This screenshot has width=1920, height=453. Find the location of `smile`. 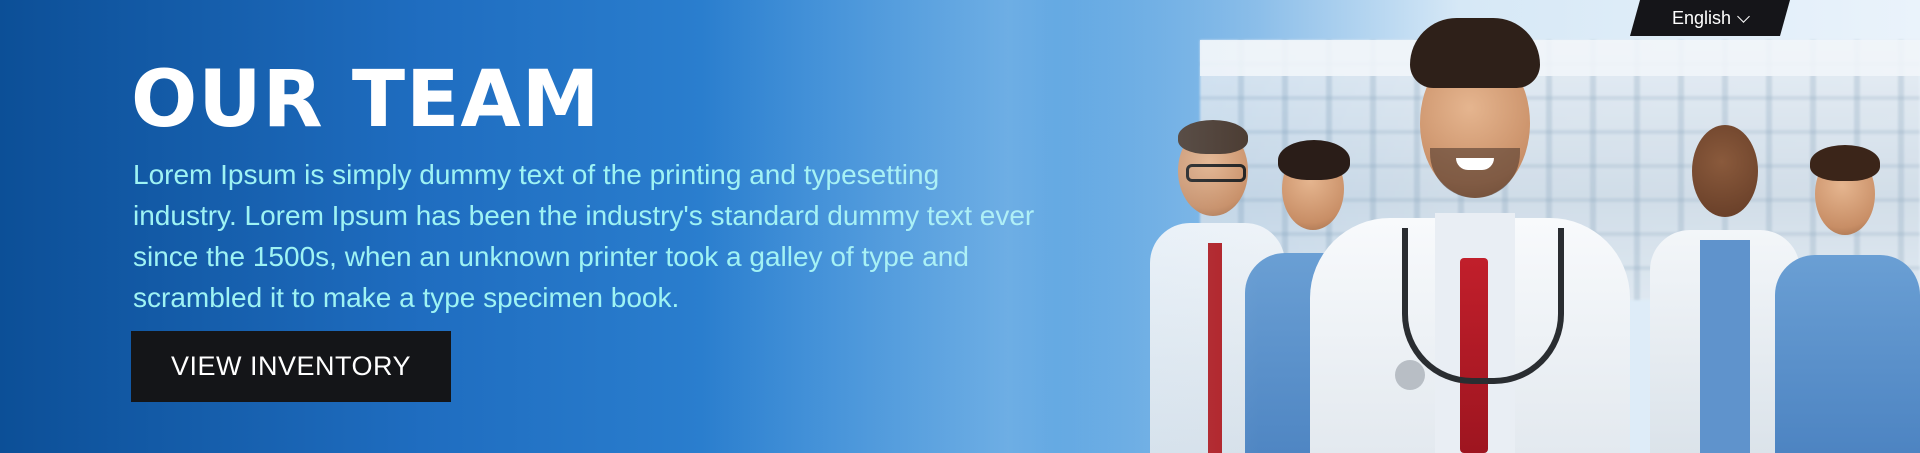

smile is located at coordinates (1475, 164).